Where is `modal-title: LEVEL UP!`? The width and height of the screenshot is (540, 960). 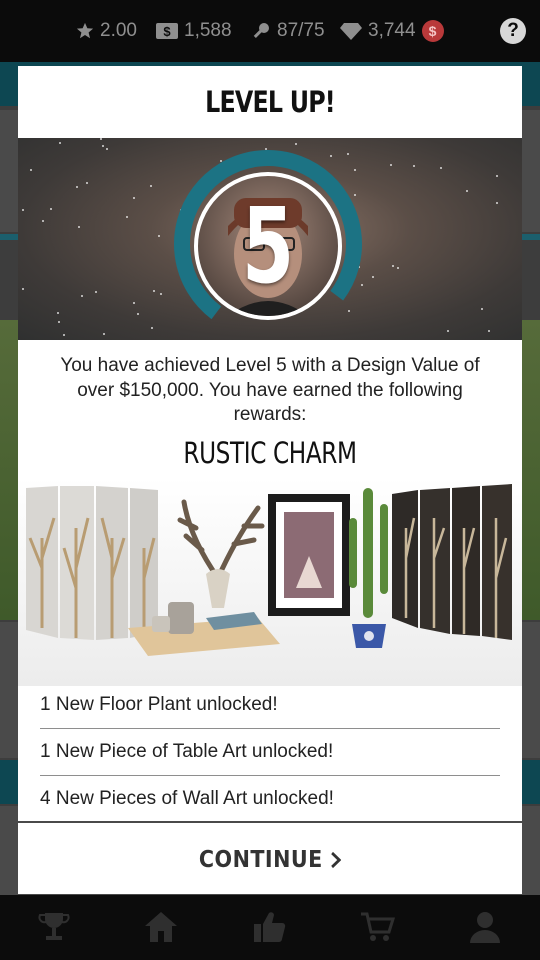 modal-title: LEVEL UP! is located at coordinates (270, 102).